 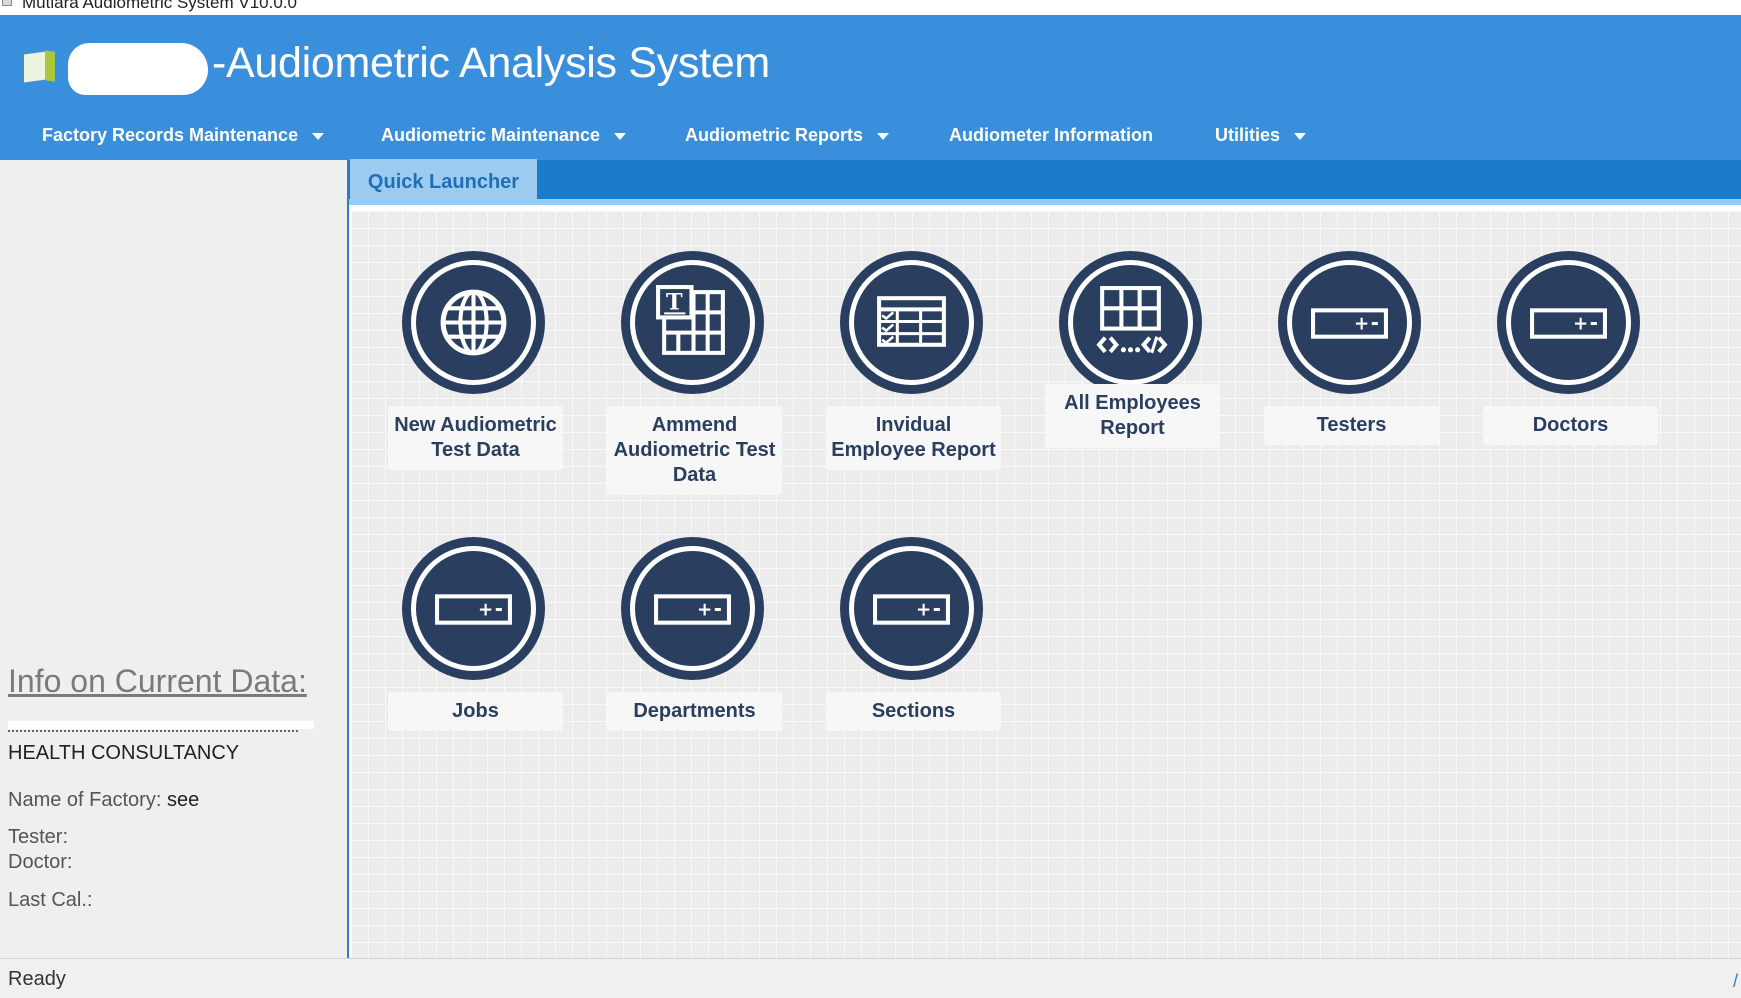 What do you see at coordinates (475, 438) in the screenshot?
I see `tile-label: New Audiometric Test Data` at bounding box center [475, 438].